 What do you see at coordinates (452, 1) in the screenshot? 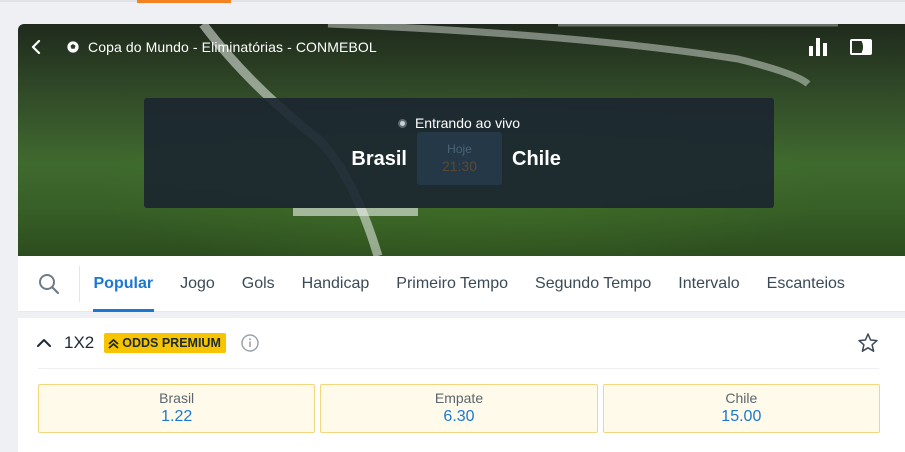
I see `top-border` at bounding box center [452, 1].